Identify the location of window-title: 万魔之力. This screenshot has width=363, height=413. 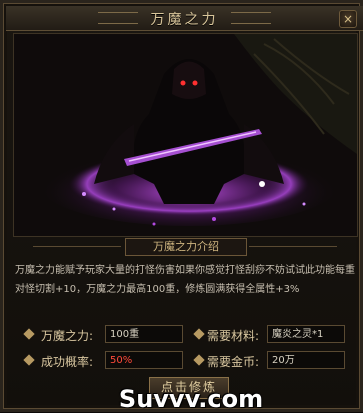
(184, 20).